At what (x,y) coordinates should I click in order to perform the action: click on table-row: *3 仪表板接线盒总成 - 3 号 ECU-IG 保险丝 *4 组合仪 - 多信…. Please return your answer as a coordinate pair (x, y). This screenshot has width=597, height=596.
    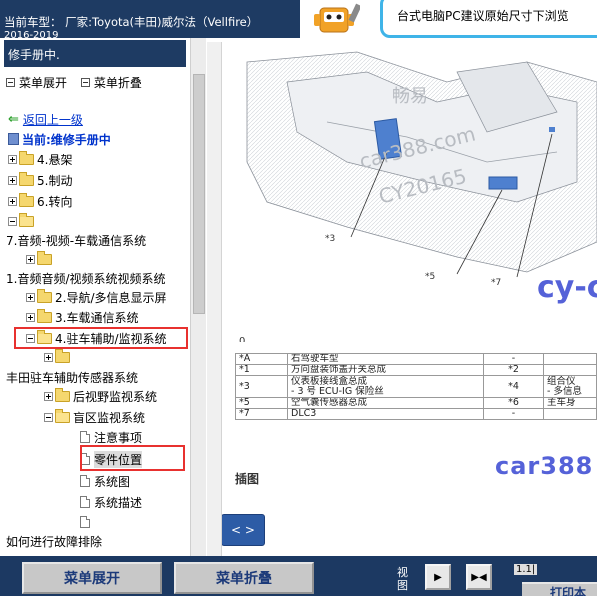
    Looking at the image, I should click on (416, 386).